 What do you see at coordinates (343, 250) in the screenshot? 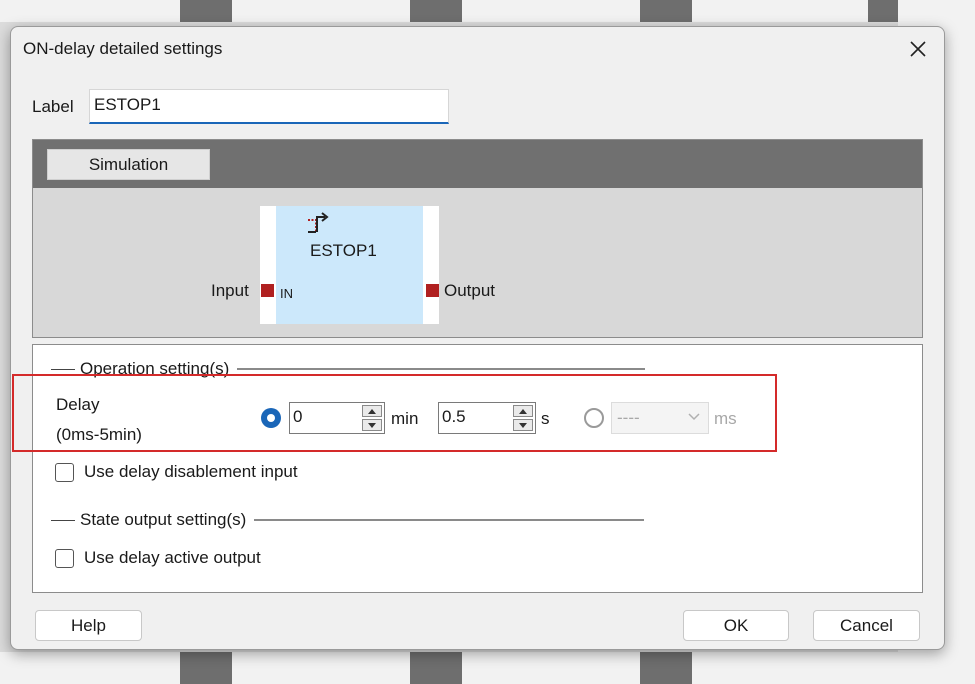
I see `function-block-name: ESTOP1` at bounding box center [343, 250].